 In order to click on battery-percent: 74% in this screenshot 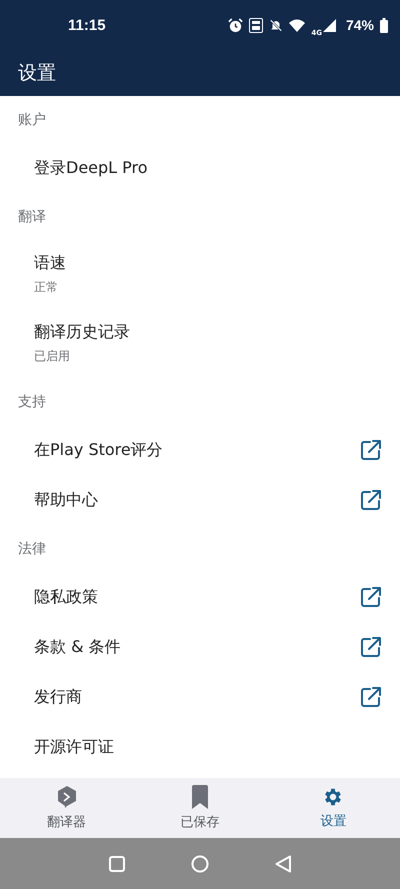, I will do `click(360, 25)`.